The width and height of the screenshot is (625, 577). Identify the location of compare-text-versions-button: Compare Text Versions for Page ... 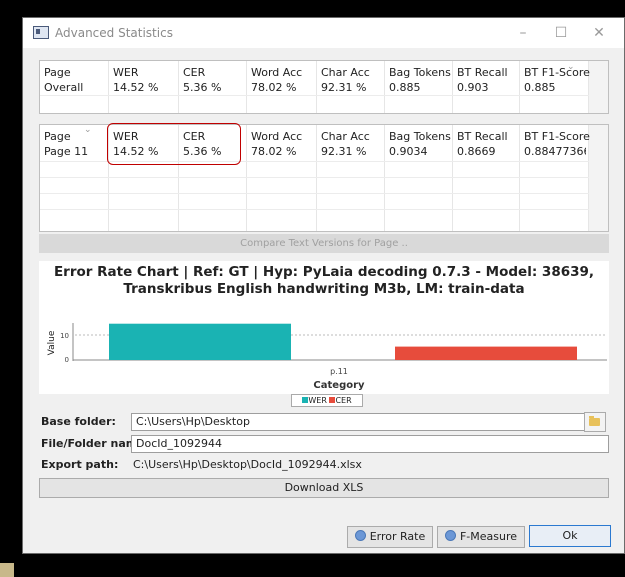
(324, 243).